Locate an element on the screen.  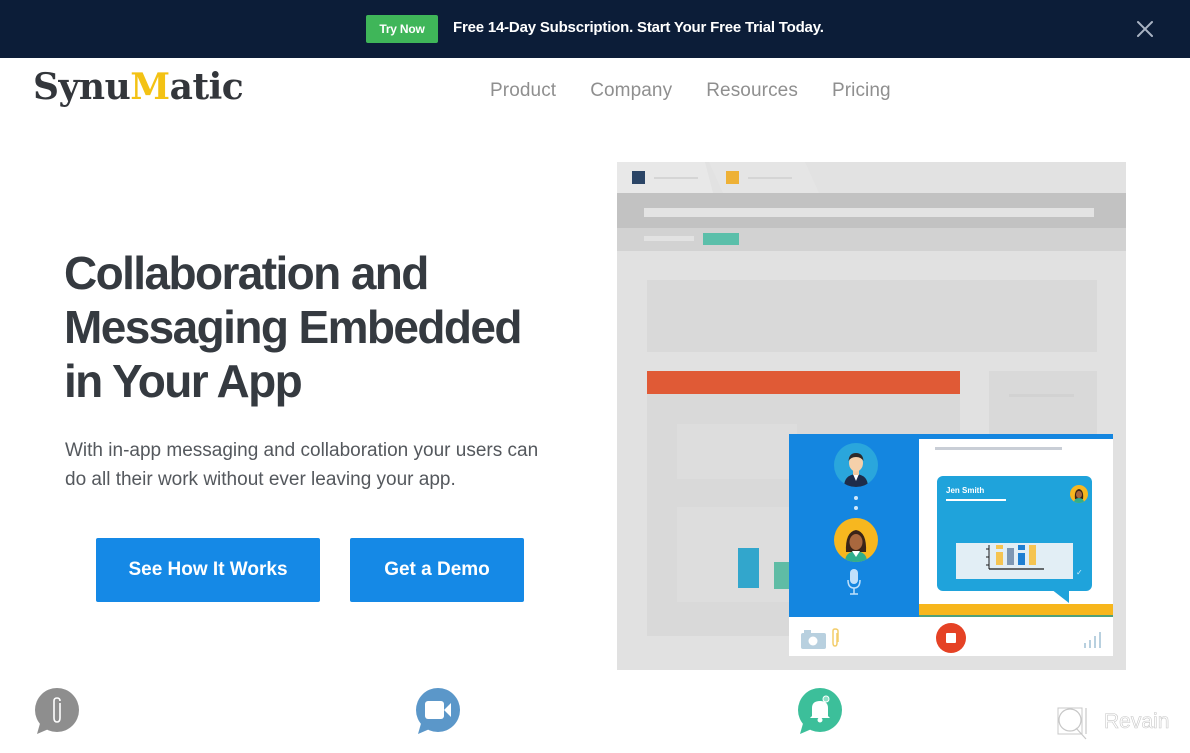
logo: SynuMatic is located at coordinates (138, 87).